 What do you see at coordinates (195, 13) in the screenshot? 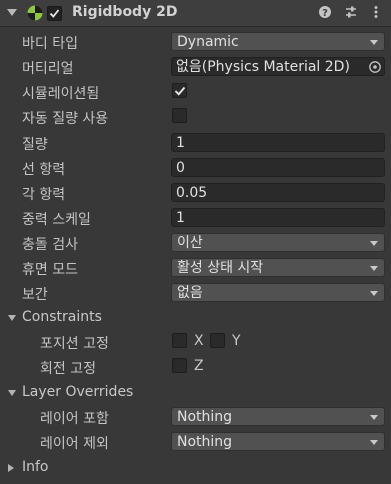
I see `component-header: Rigidbody 2D ?` at bounding box center [195, 13].